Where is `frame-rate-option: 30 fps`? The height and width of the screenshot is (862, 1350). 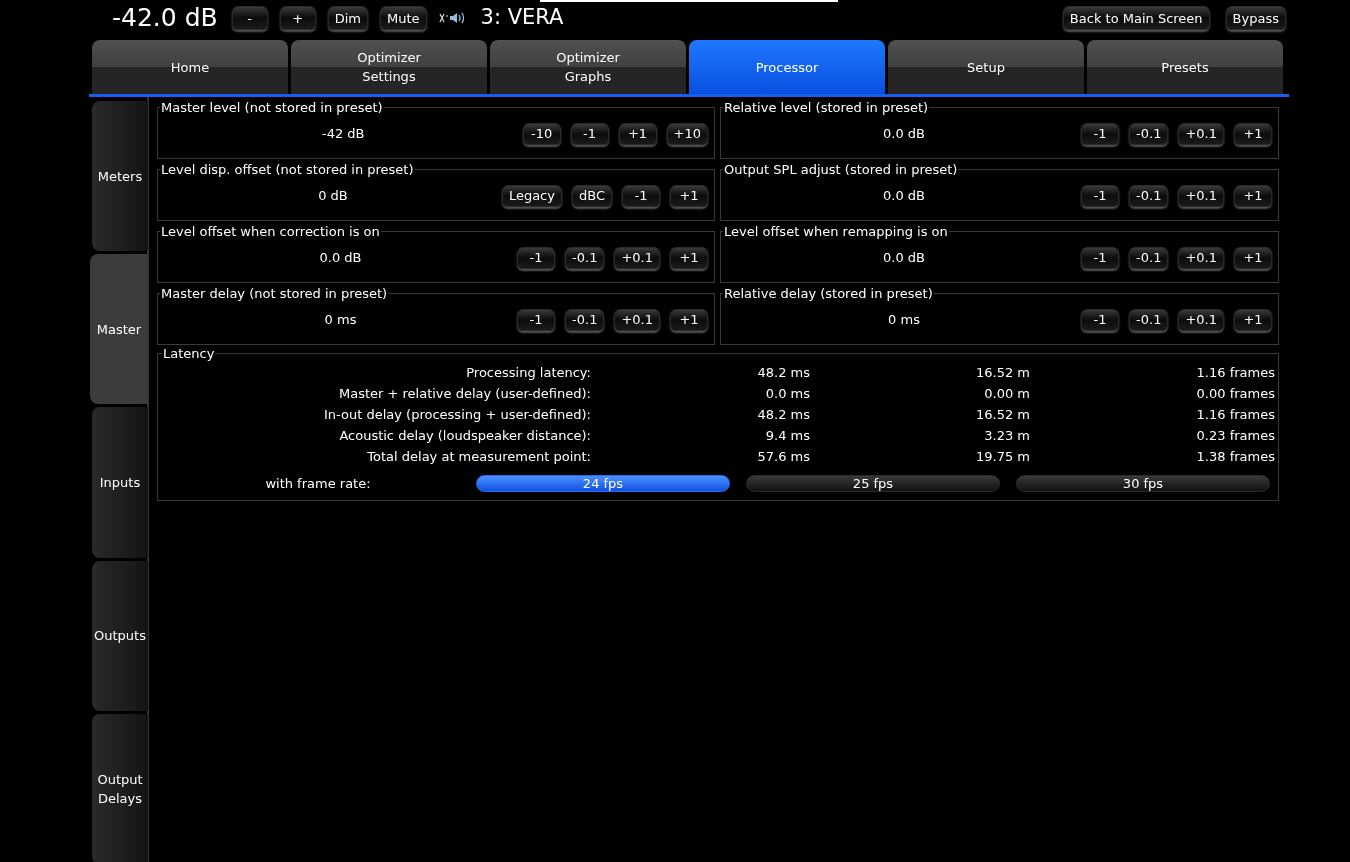
frame-rate-option: 30 fps is located at coordinates (1143, 484).